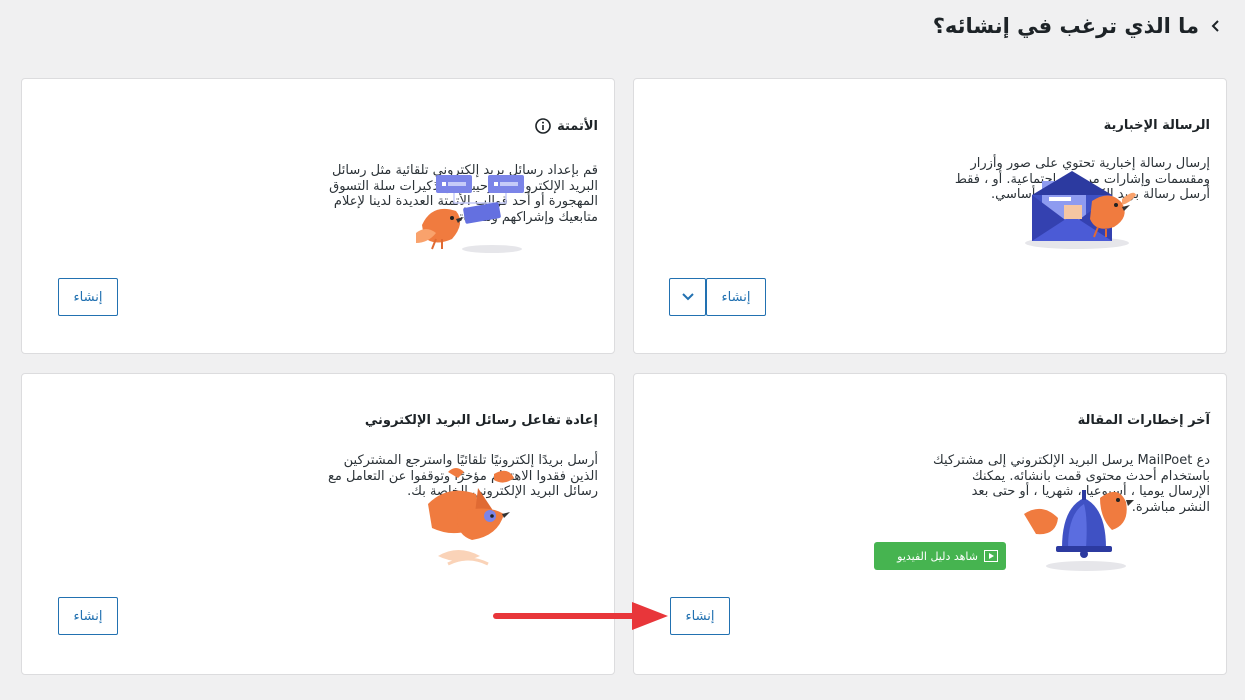 This screenshot has width=1245, height=700. Describe the element at coordinates (566, 126) in the screenshot. I see `automation-title: الأتمتة` at that location.